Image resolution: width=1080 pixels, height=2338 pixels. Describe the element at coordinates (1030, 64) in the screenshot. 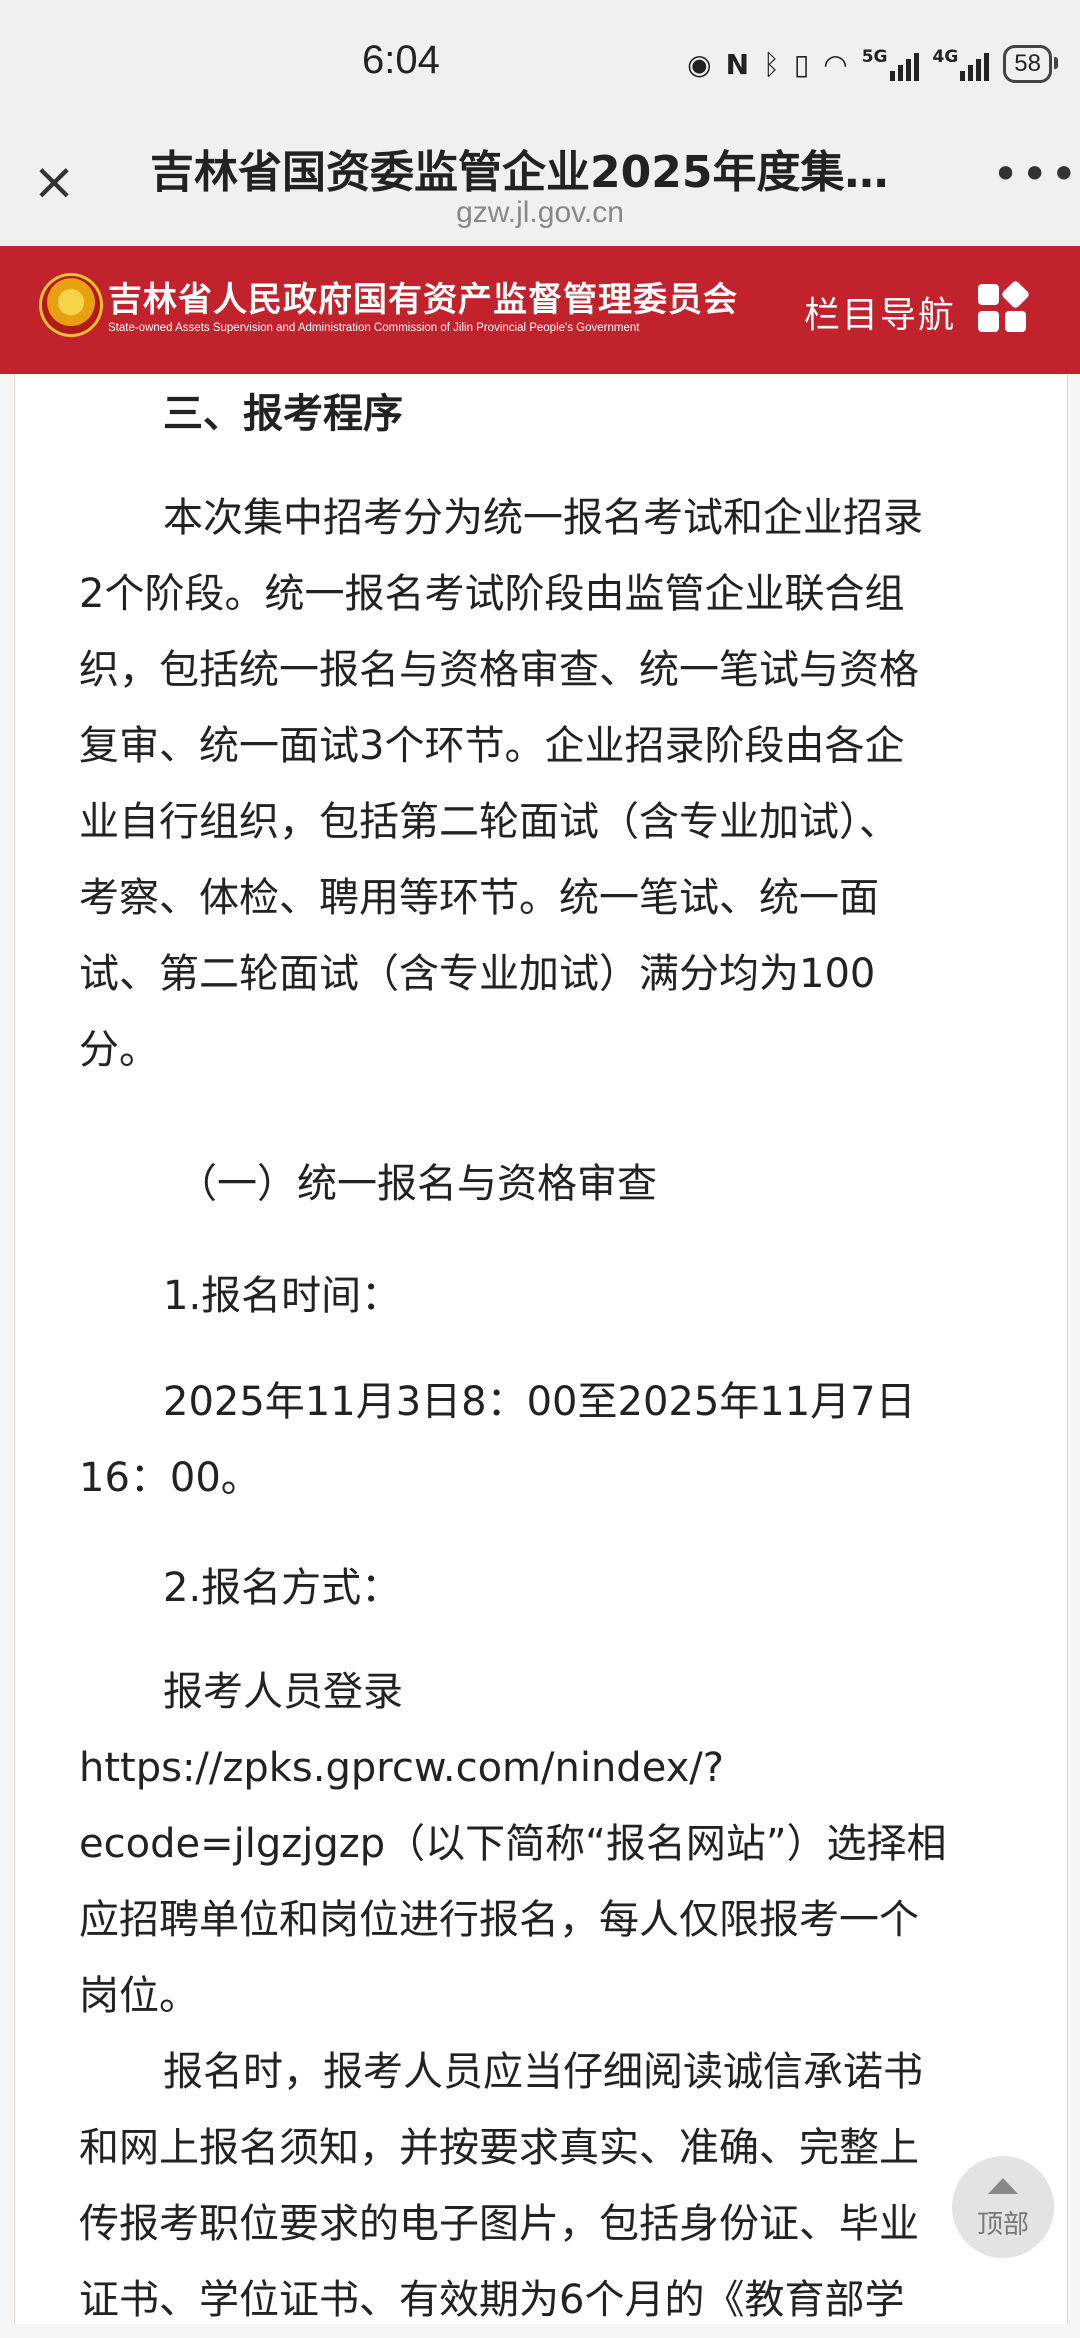

I see `battery-icon: 58` at that location.